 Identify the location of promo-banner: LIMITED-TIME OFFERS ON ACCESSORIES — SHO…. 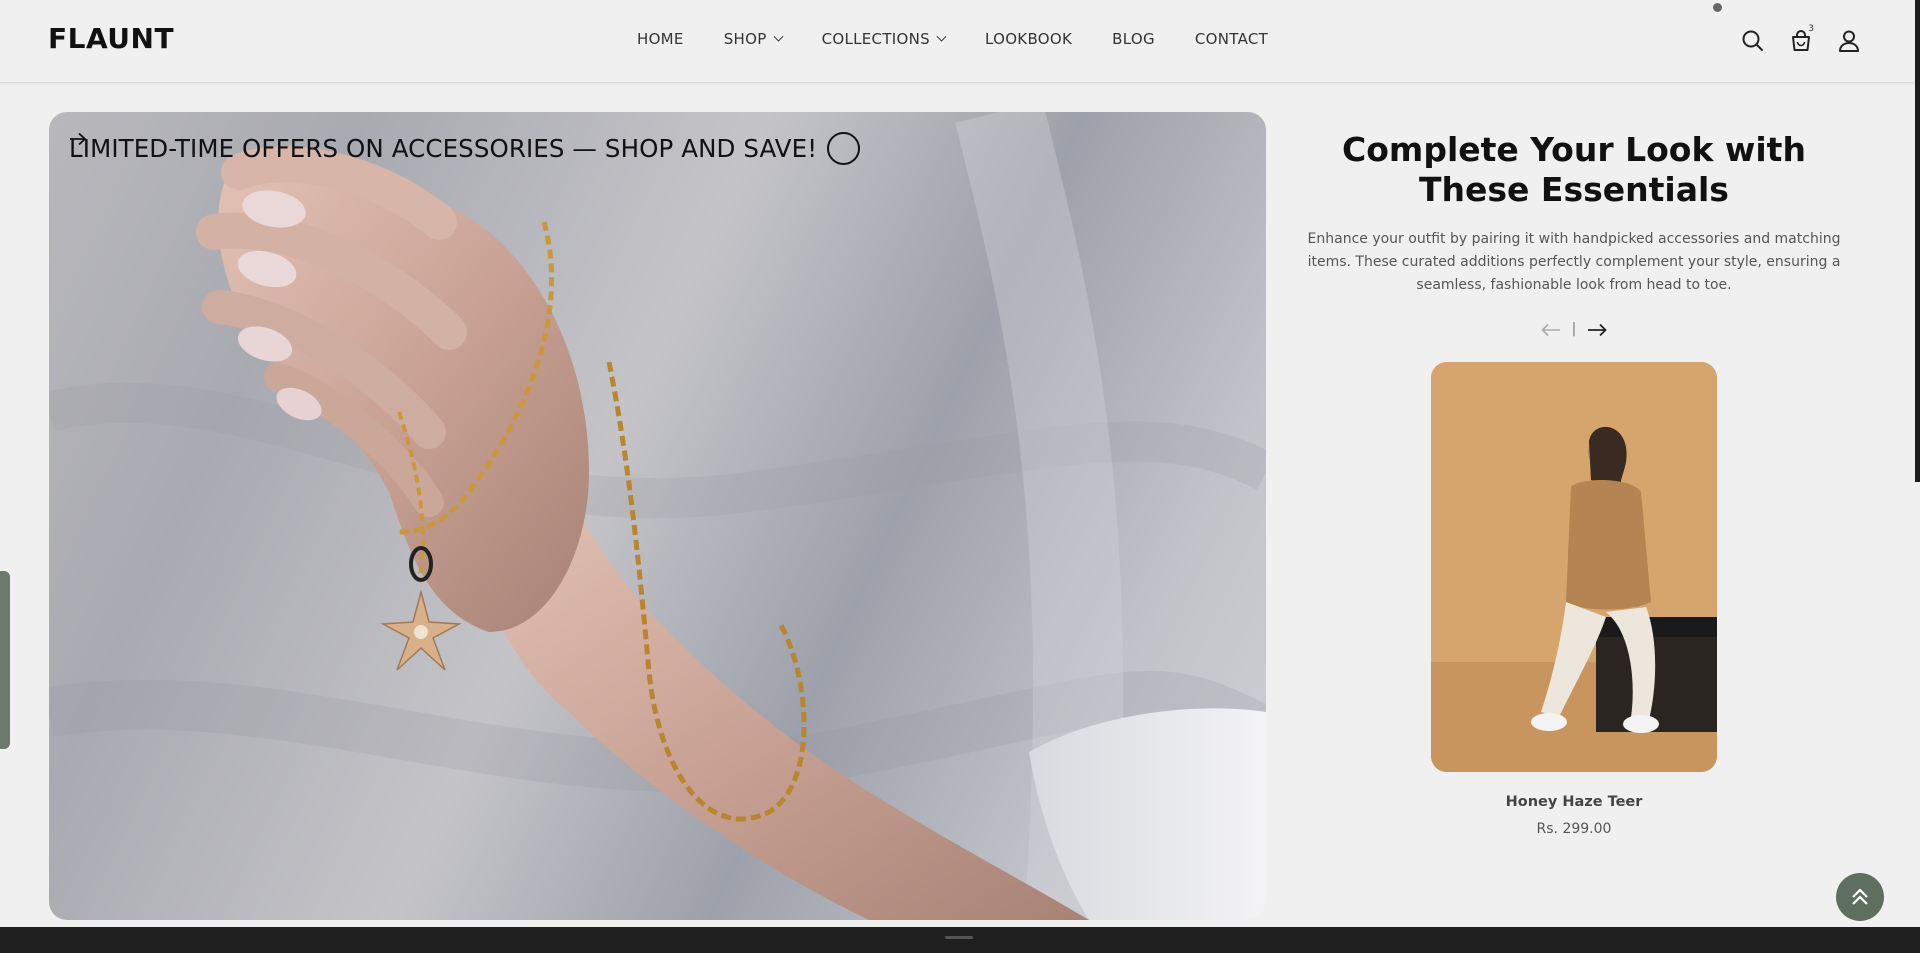
(465, 148).